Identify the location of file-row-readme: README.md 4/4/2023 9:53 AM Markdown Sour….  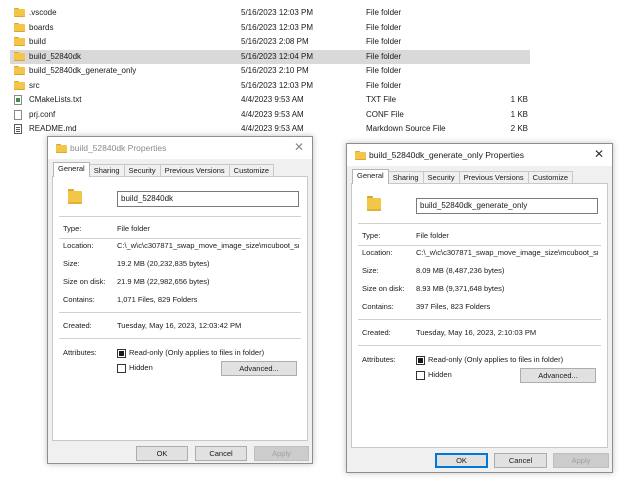
(270, 129).